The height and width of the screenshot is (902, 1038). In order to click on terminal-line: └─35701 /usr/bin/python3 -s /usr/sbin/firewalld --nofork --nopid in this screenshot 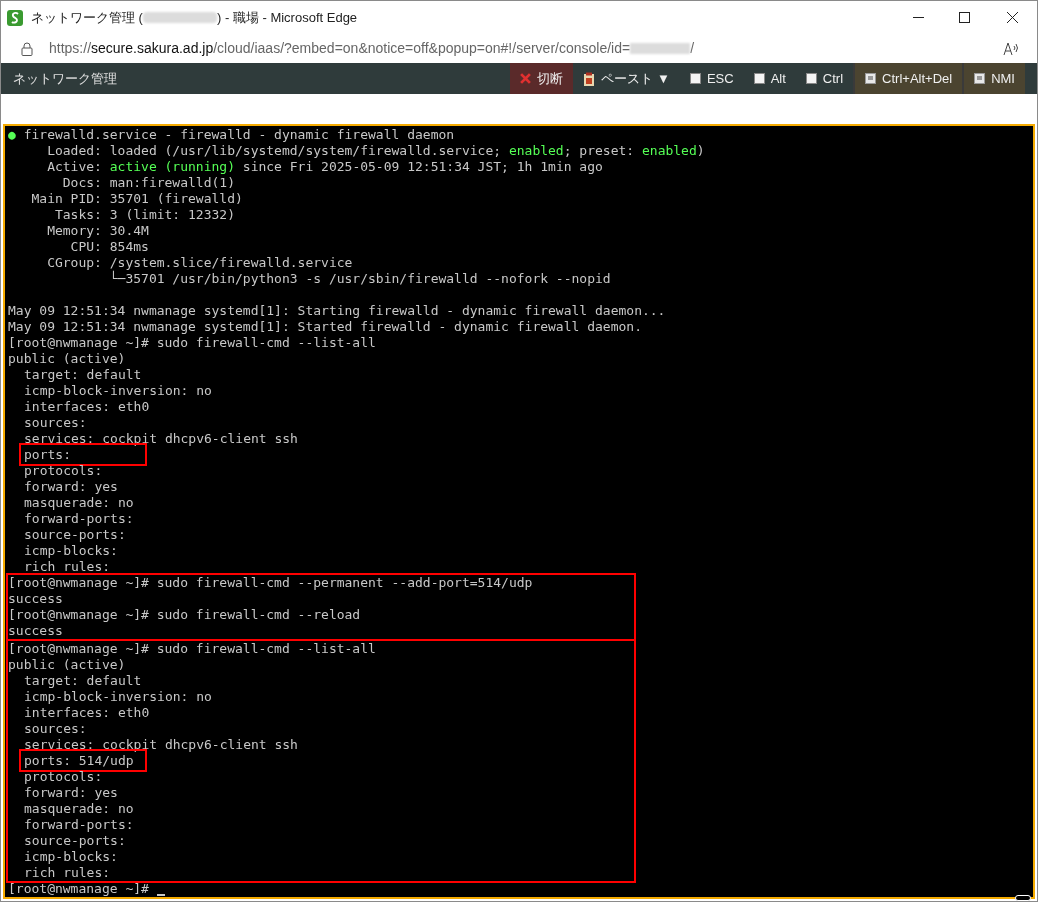, I will do `click(359, 278)`.